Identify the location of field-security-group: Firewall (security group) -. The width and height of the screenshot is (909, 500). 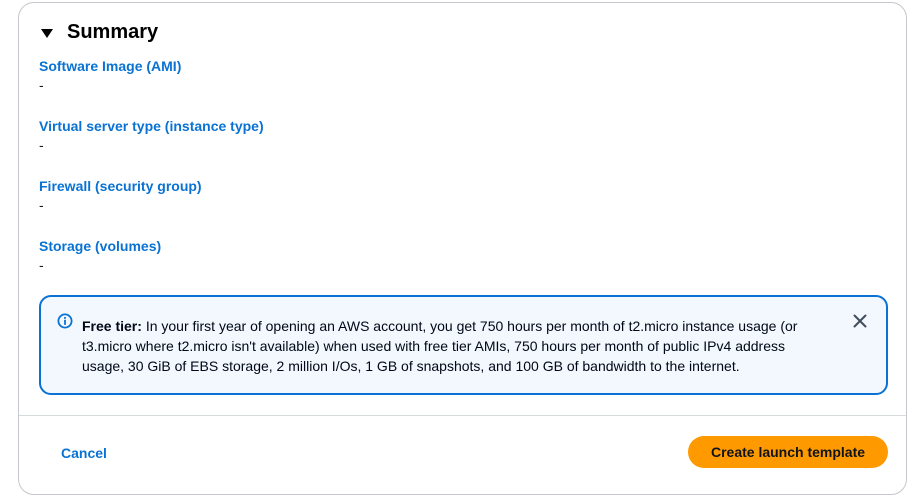
(120, 195).